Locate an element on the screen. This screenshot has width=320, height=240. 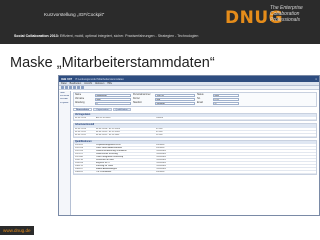
field-input: 0711 is located at coordinates (226, 99).